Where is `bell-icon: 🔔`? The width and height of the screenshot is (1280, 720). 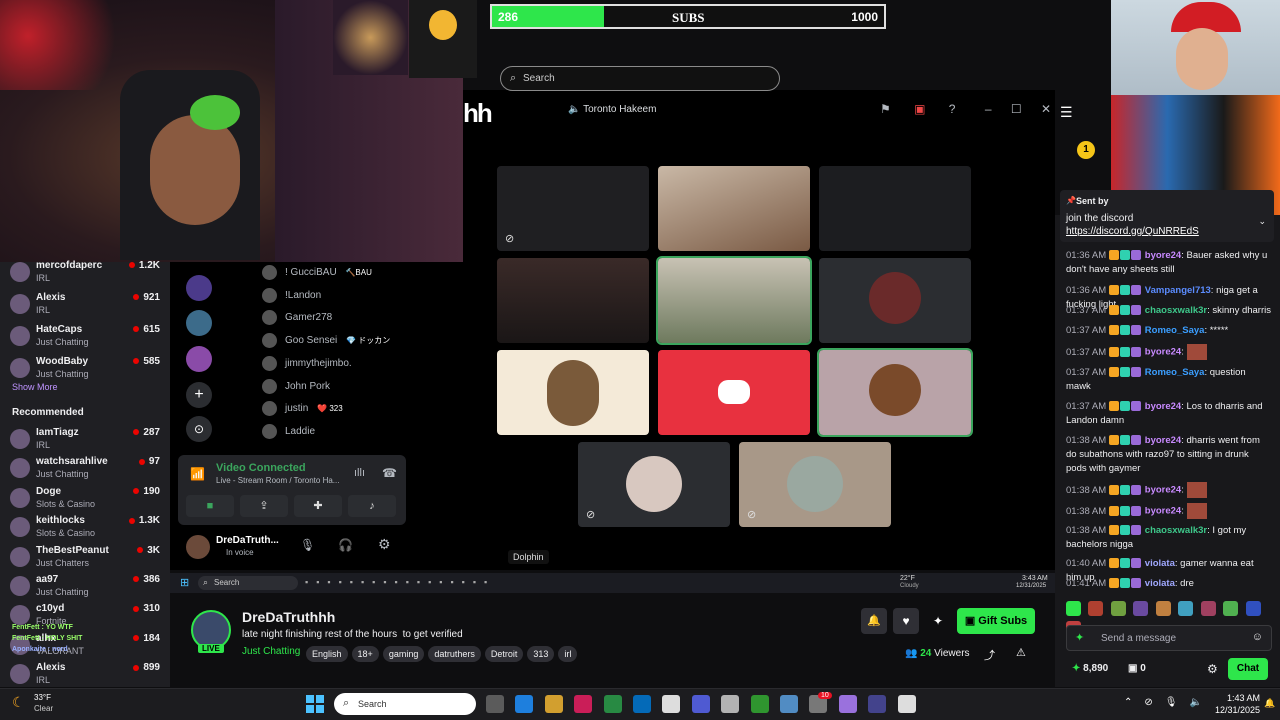 bell-icon: 🔔 is located at coordinates (1269, 703).